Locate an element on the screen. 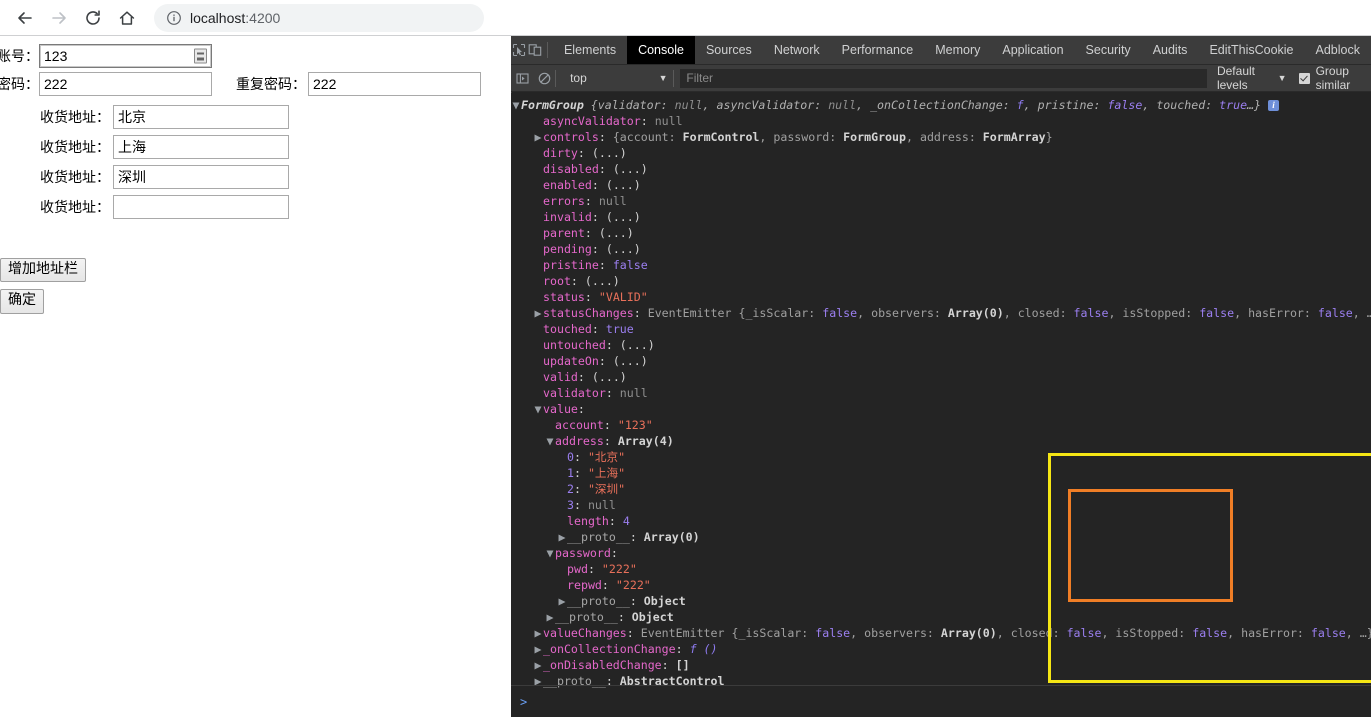  expand-triangle-icon: ▼ is located at coordinates (516, 105).